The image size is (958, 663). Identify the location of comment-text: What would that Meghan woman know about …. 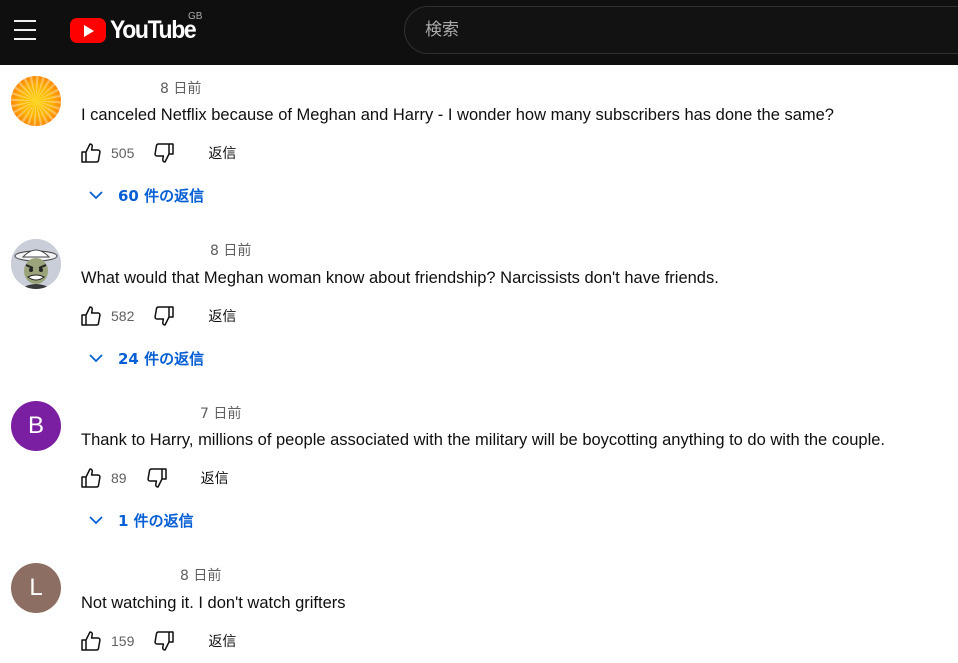
(400, 278).